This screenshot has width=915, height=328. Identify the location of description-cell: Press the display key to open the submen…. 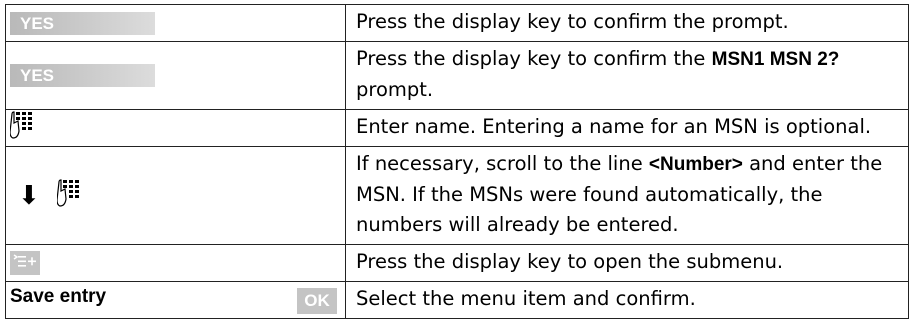
(627, 263).